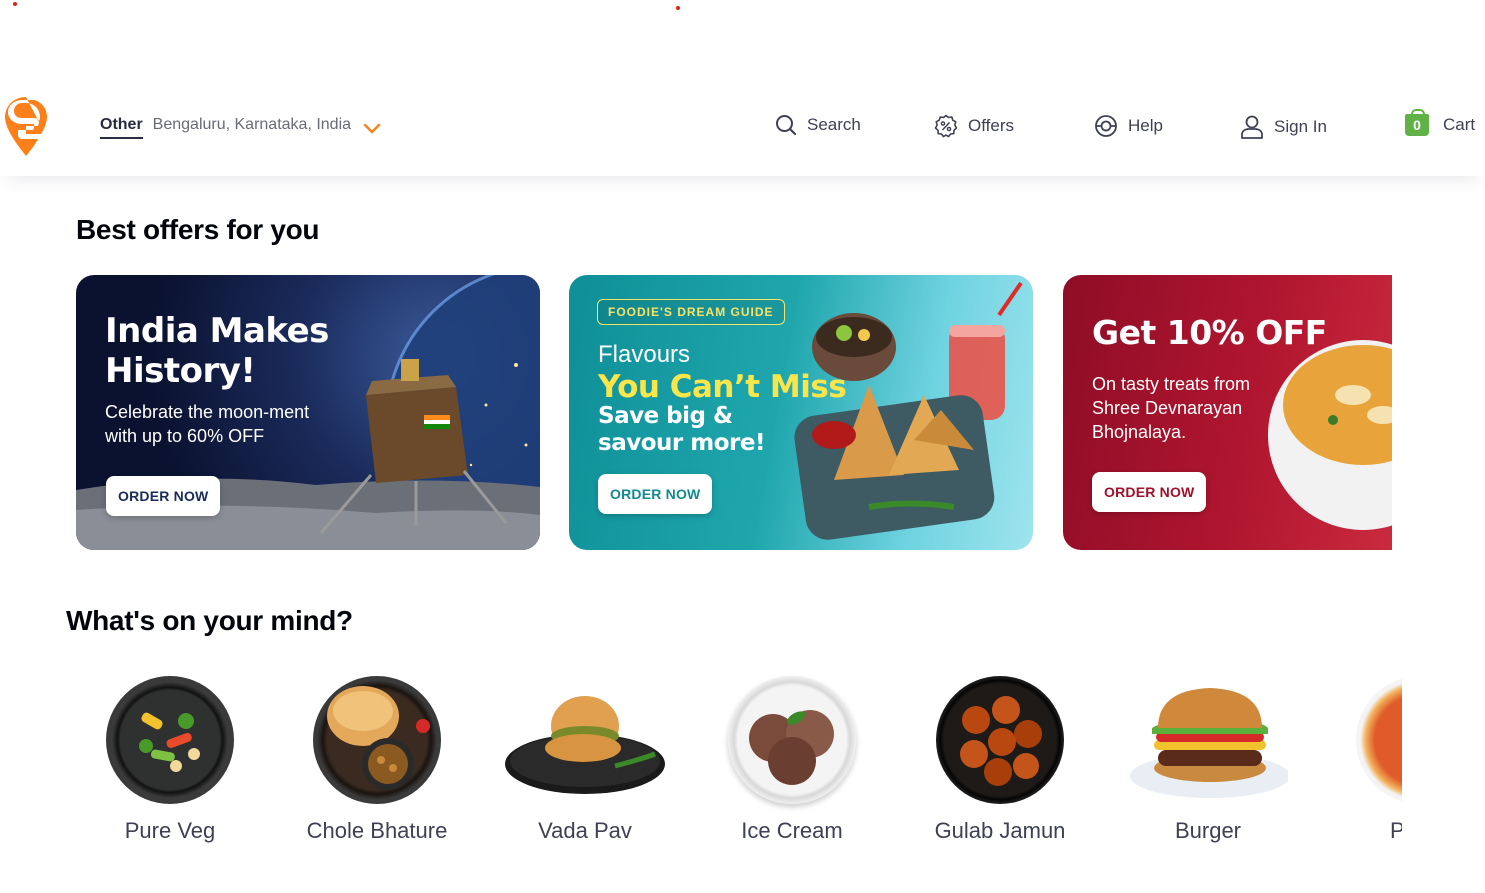 The image size is (1485, 893). Describe the element at coordinates (372, 128) in the screenshot. I see `chevron-down-icon` at that location.